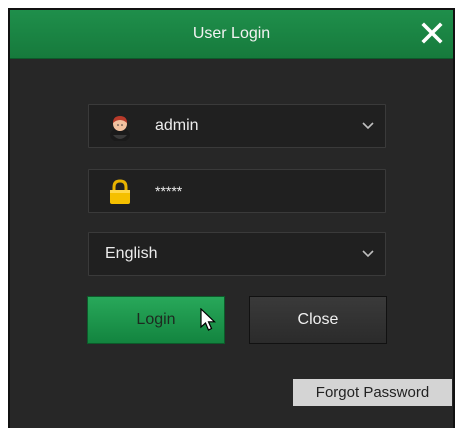  I want to click on password-field: *****, so click(237, 191).